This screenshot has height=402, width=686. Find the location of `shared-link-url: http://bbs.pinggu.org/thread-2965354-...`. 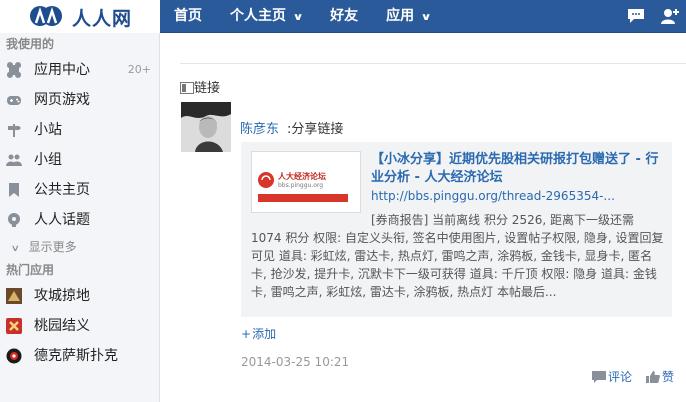

shared-link-url: http://bbs.pinggu.org/thread-2965354-... is located at coordinates (518, 196).